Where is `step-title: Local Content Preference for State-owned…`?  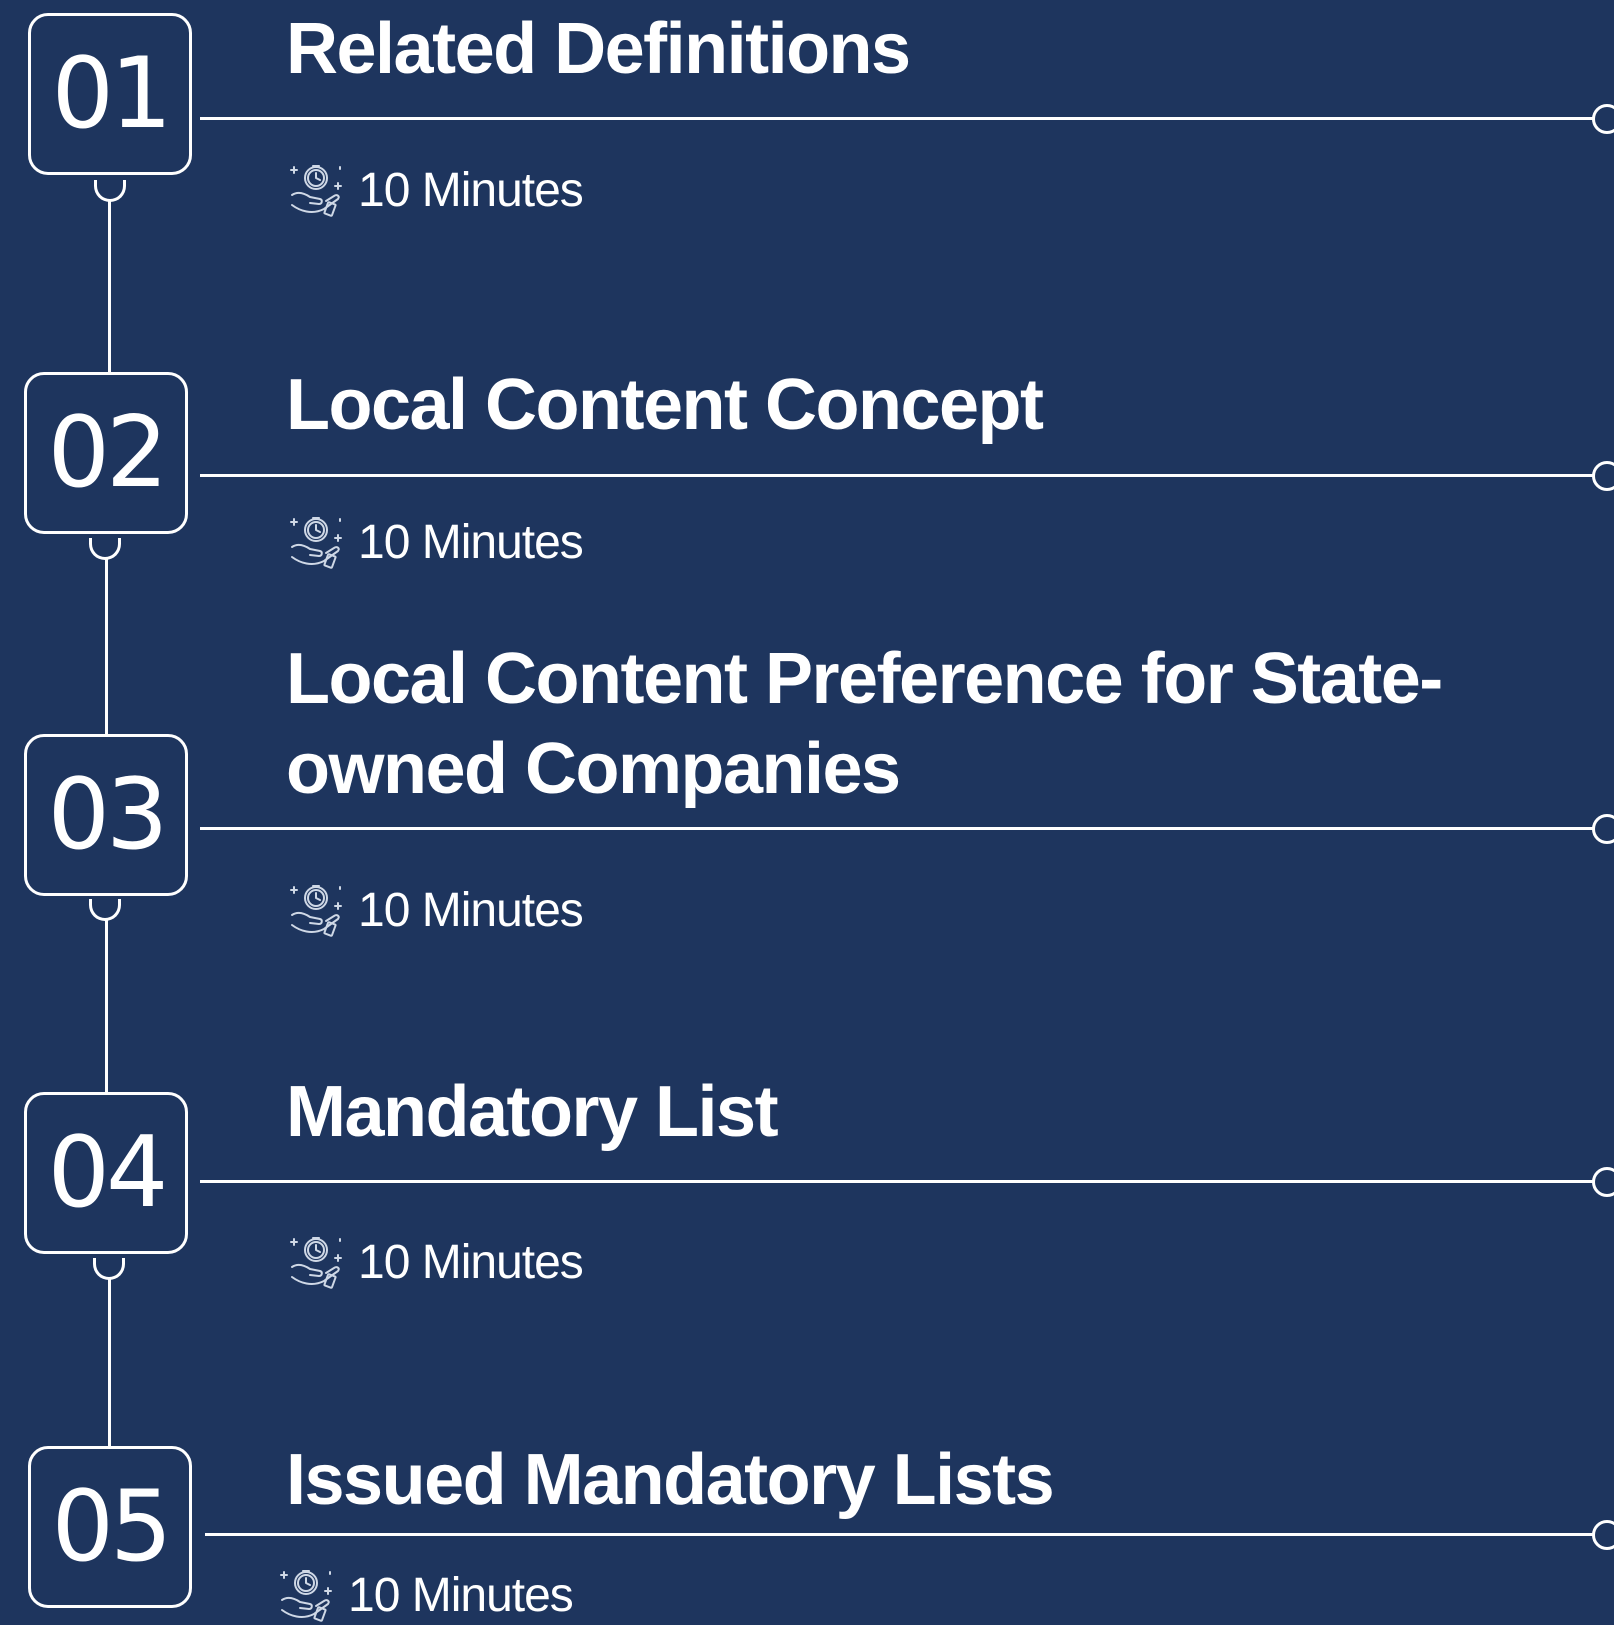 step-title: Local Content Preference for State-owned… is located at coordinates (864, 724).